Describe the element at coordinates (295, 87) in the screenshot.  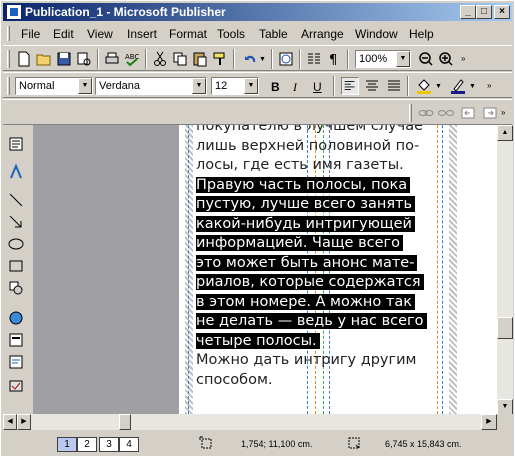
I see `italic-button: I` at that location.